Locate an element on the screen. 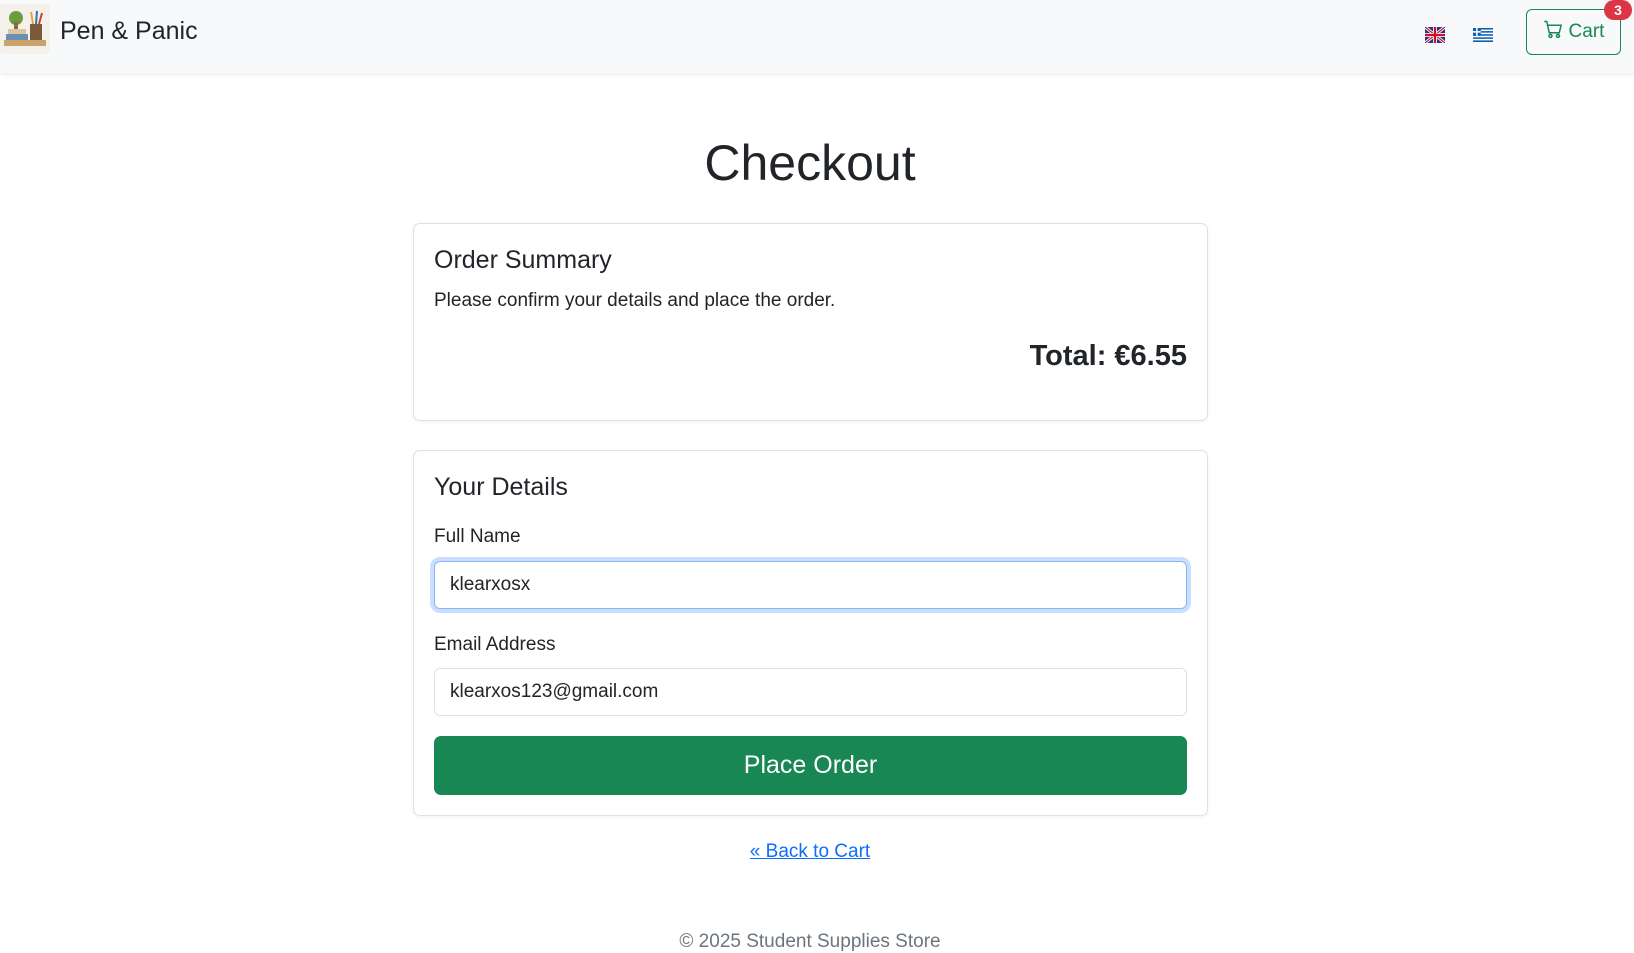 The height and width of the screenshot is (953, 1634). brand-logo-icon is located at coordinates (25, 29).